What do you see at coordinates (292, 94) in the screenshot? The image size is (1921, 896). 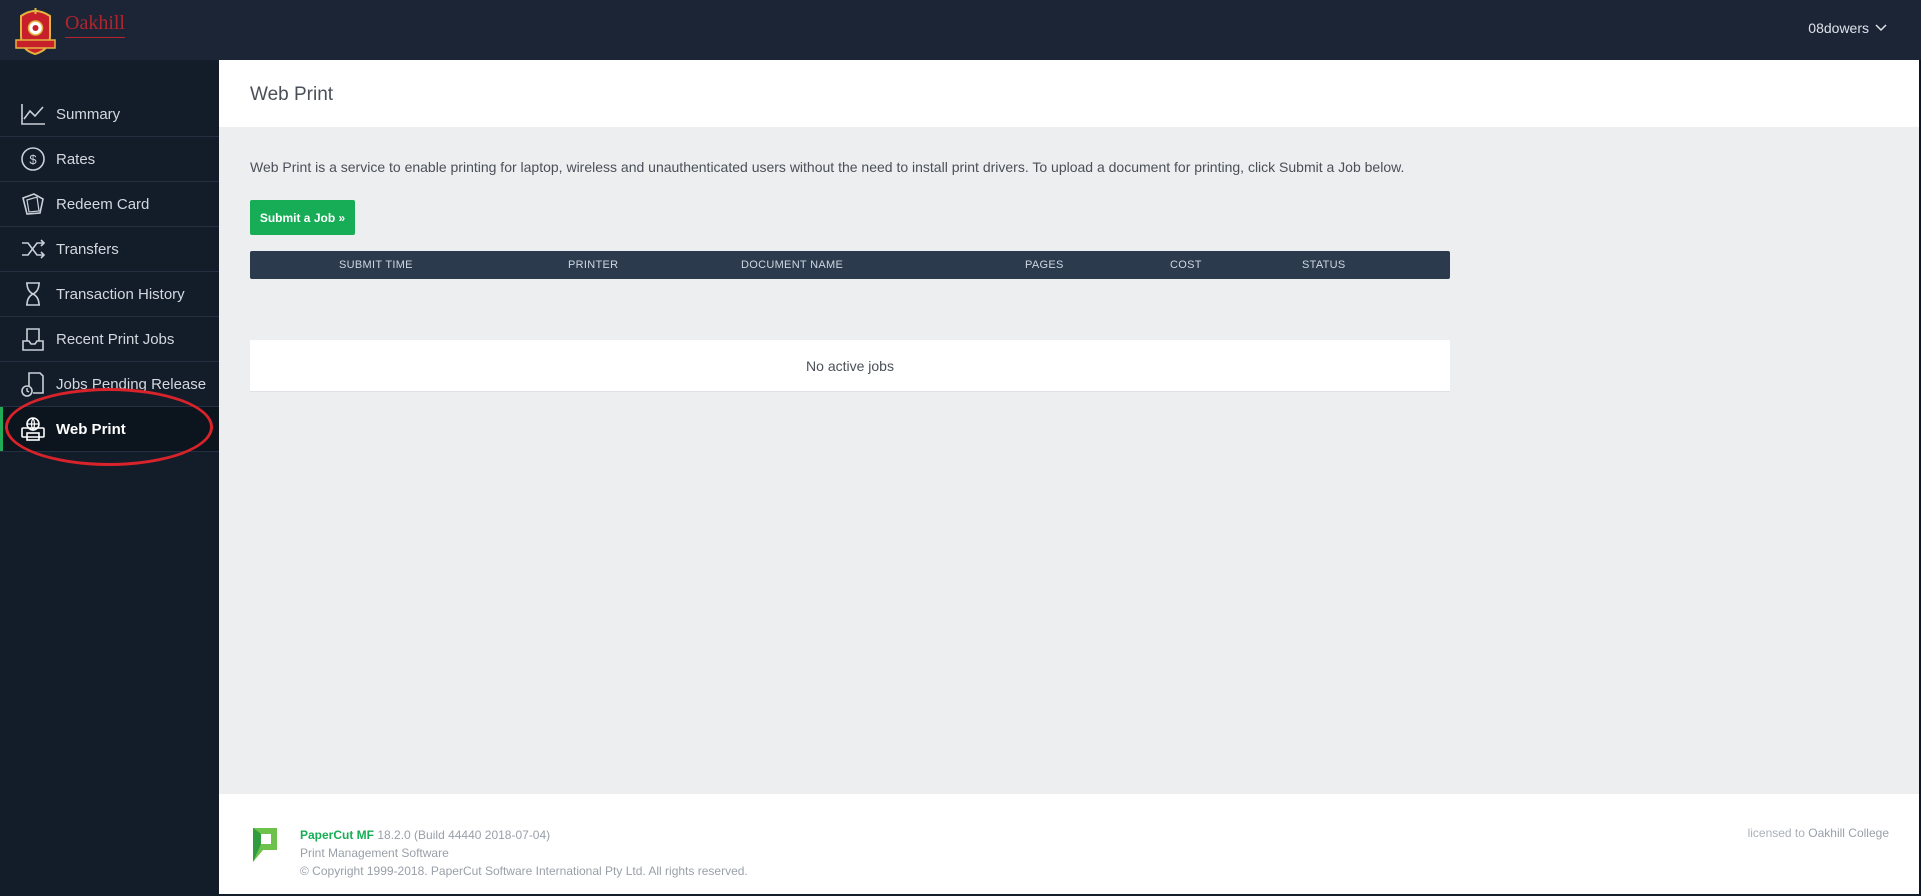 I see `page-title: Web Print` at bounding box center [292, 94].